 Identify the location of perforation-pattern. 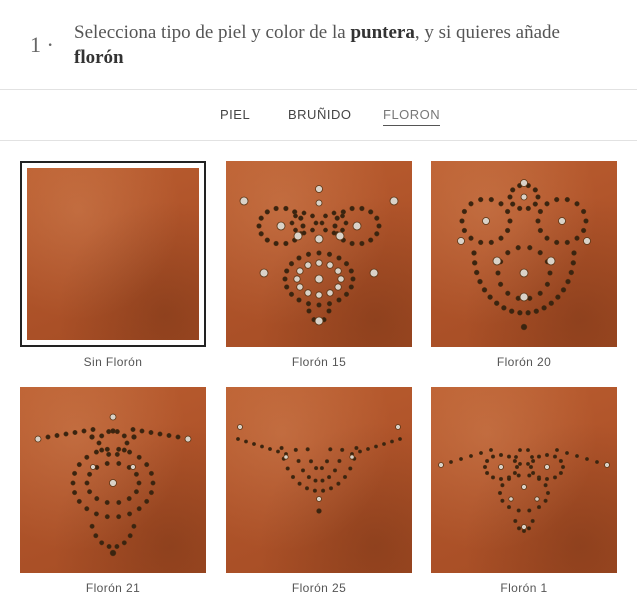
(524, 491).